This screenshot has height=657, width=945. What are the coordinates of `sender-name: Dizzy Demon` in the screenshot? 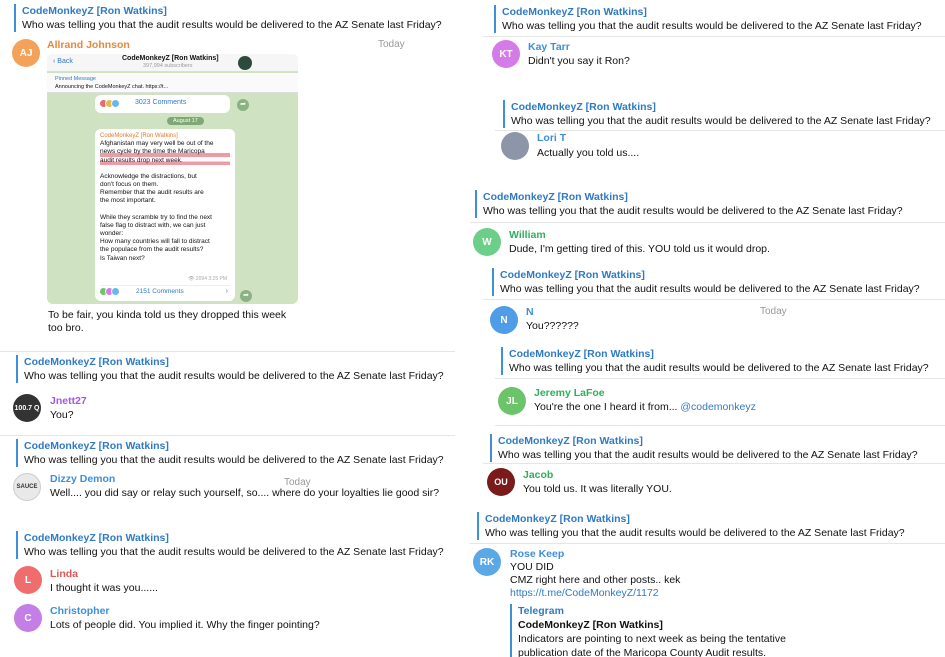 It's located at (82, 479).